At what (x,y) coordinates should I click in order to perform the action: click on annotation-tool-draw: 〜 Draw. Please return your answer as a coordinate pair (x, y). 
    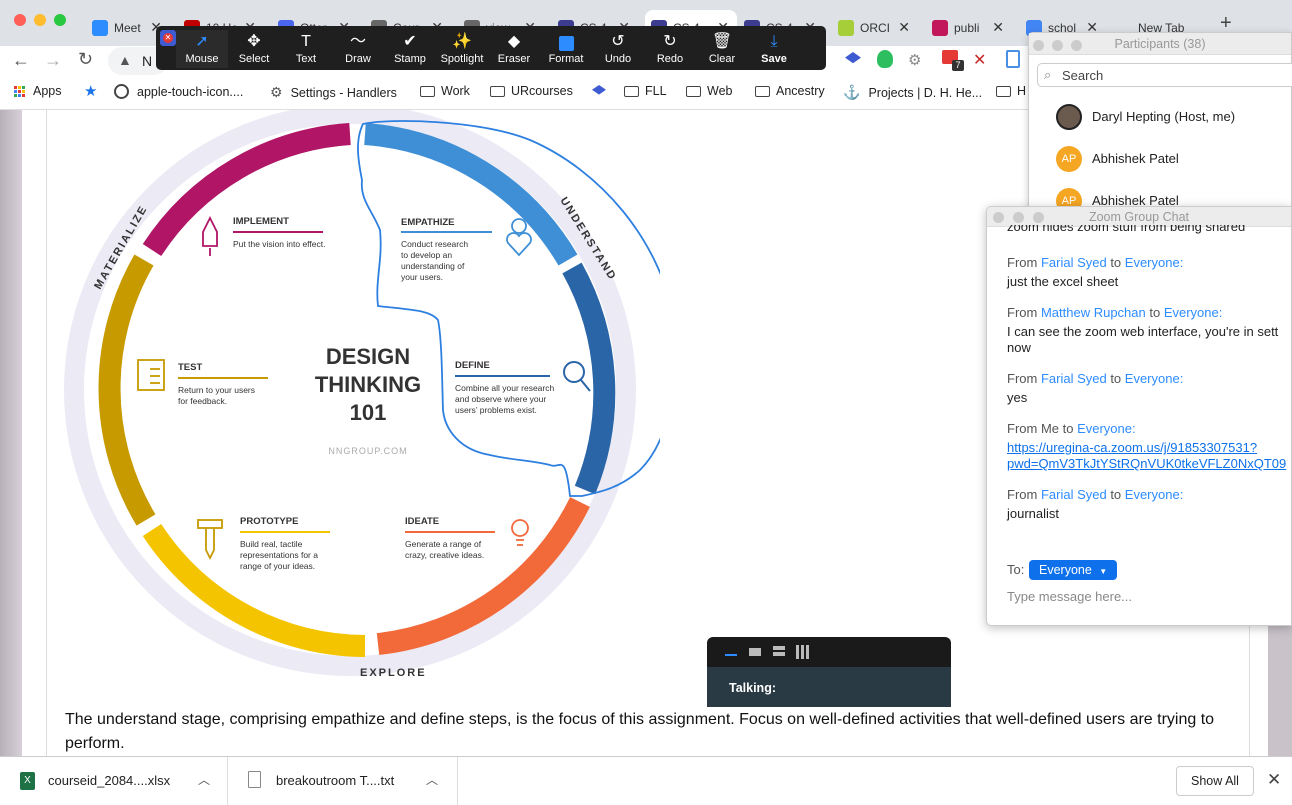
    Looking at the image, I should click on (358, 49).